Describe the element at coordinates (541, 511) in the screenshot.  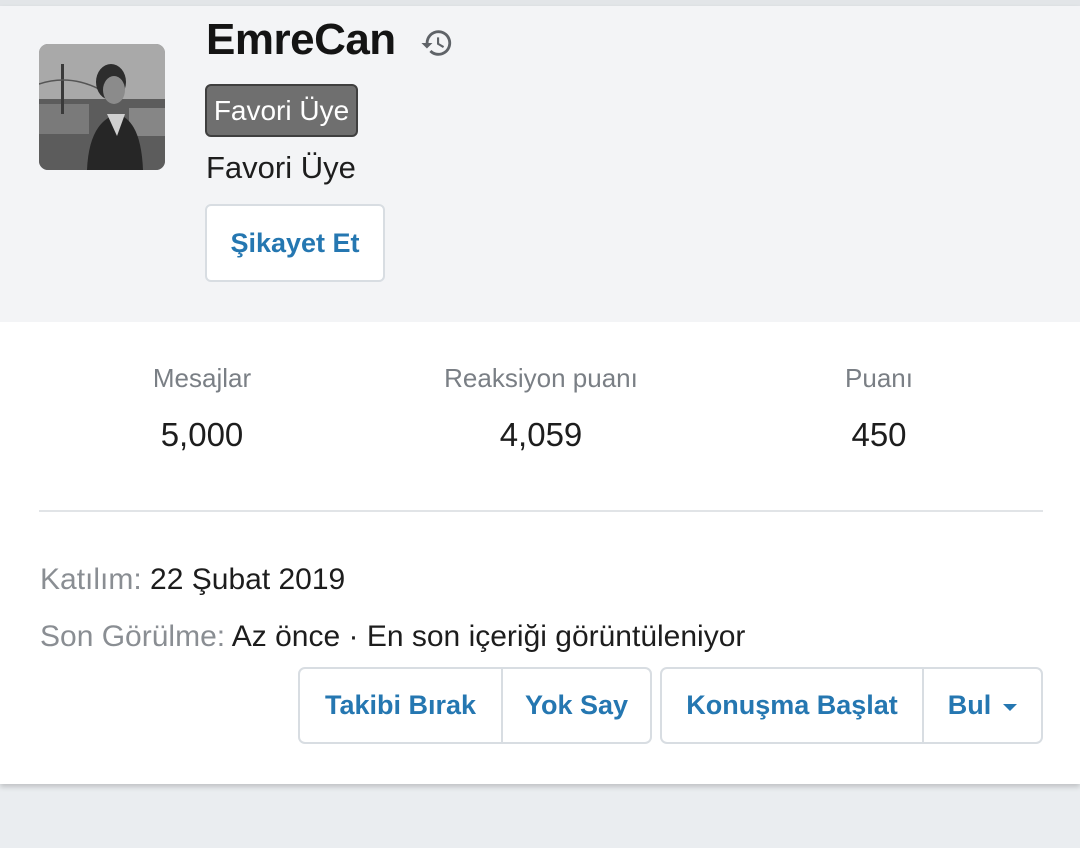
I see `stats-divider` at that location.